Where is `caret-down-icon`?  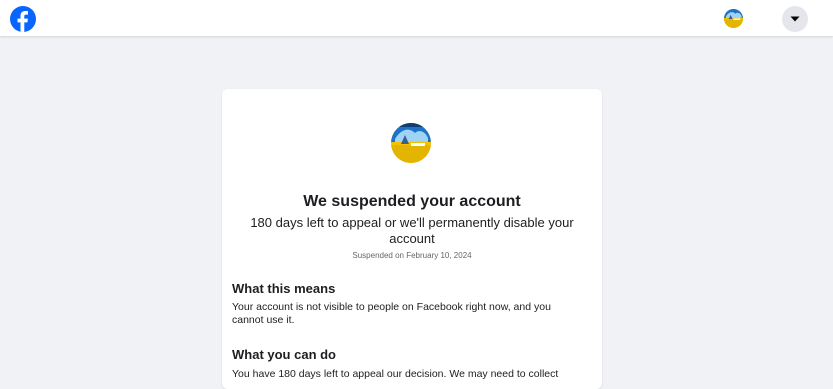
caret-down-icon is located at coordinates (795, 19).